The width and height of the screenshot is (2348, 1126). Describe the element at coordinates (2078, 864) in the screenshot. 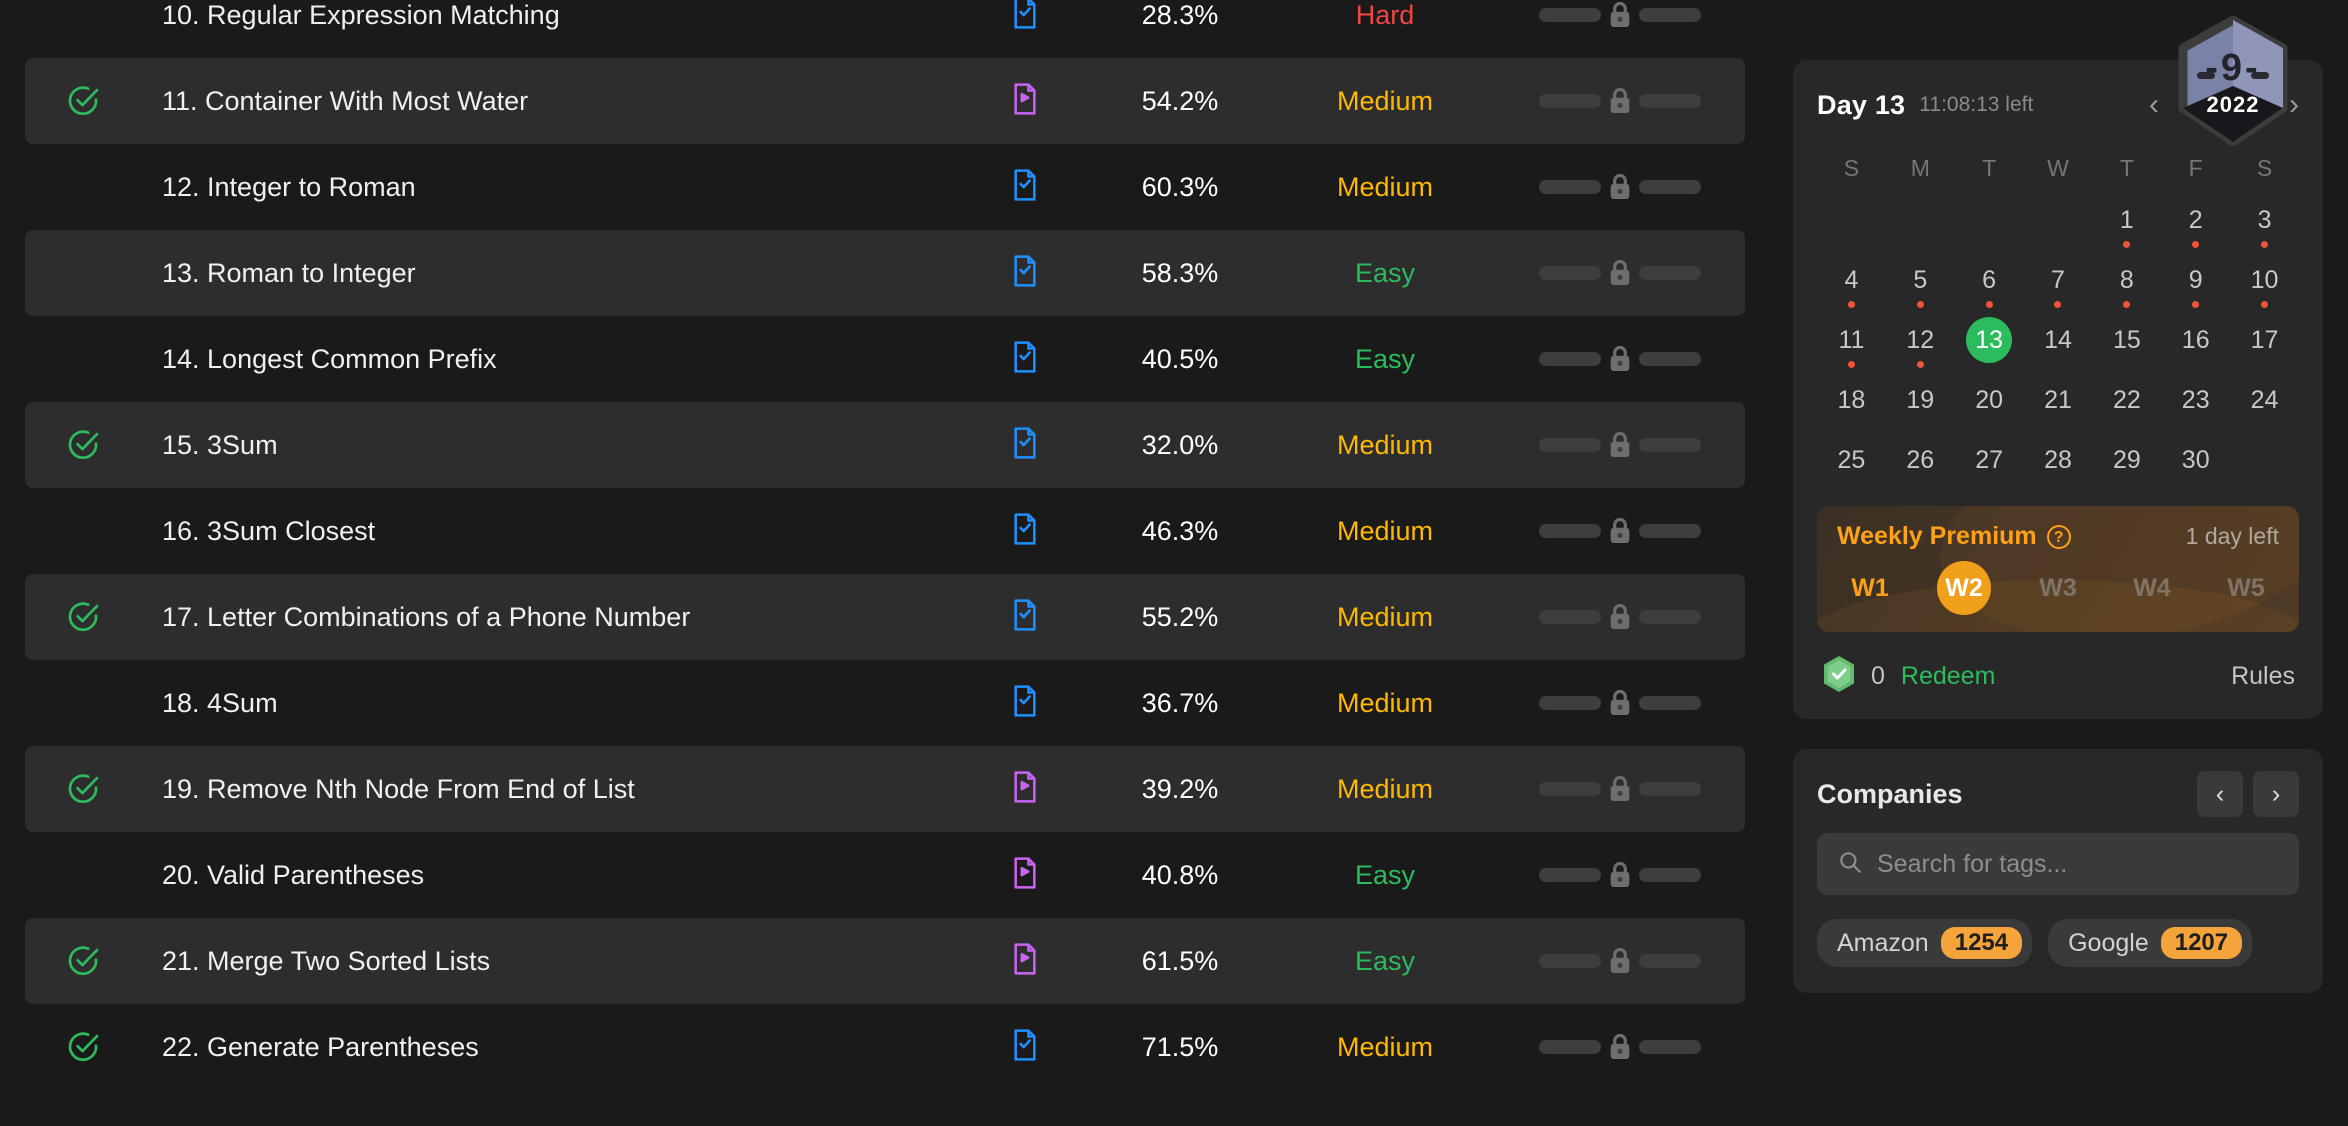

I see `tag-search-input` at that location.